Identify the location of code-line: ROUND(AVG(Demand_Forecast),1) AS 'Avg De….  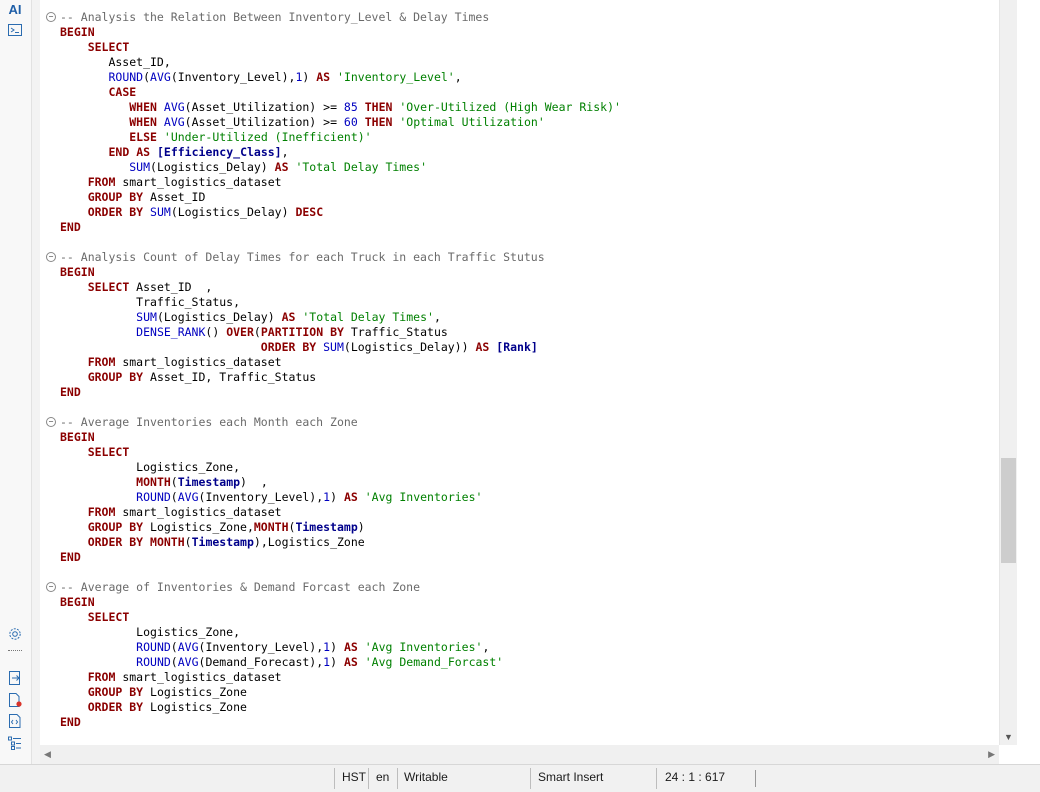
(340, 662).